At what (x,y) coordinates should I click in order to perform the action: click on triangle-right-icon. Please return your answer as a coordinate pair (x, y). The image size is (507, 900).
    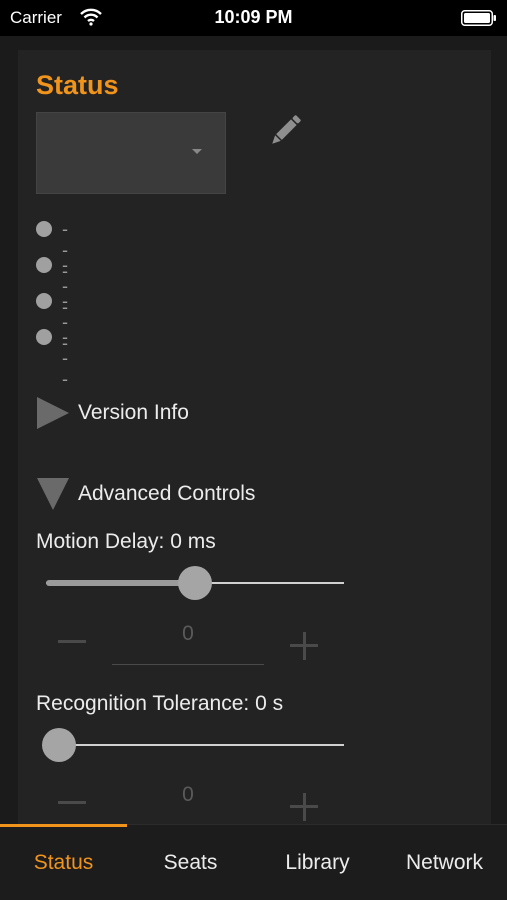
    Looking at the image, I should click on (53, 413).